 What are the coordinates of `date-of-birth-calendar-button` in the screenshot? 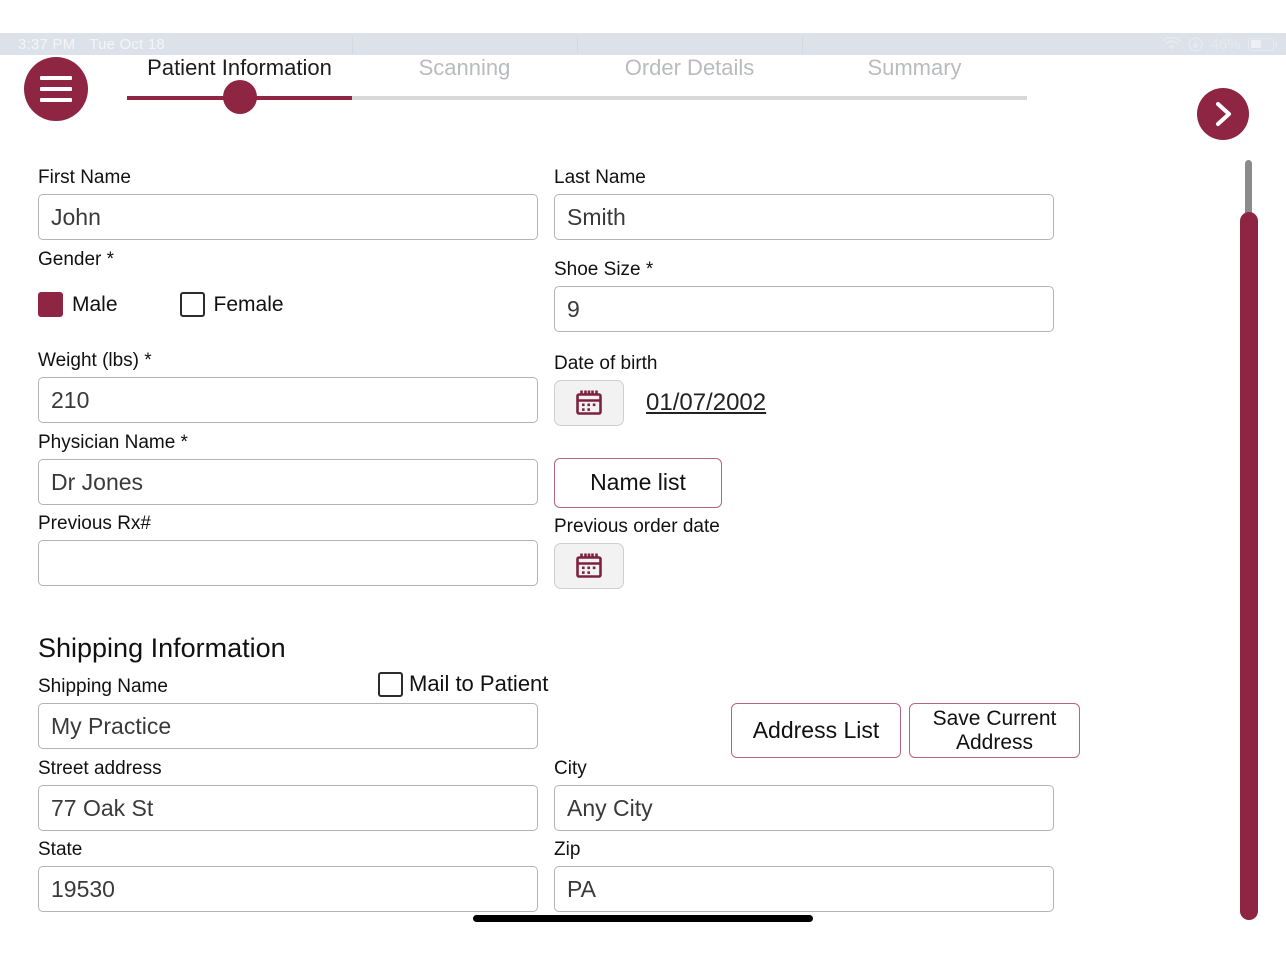 It's located at (589, 403).